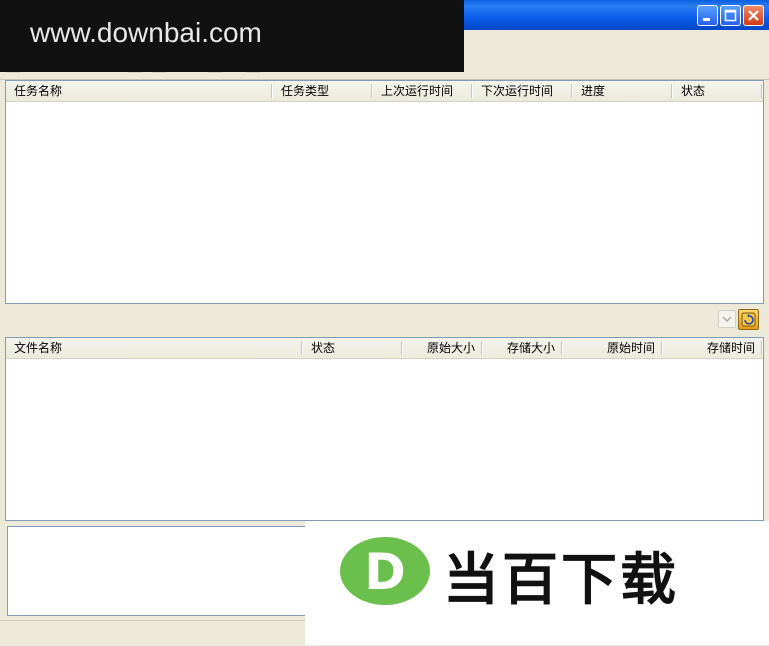 This screenshot has height=646, width=769. What do you see at coordinates (713, 348) in the screenshot?
I see `column-header-stored-time: 存储时间` at bounding box center [713, 348].